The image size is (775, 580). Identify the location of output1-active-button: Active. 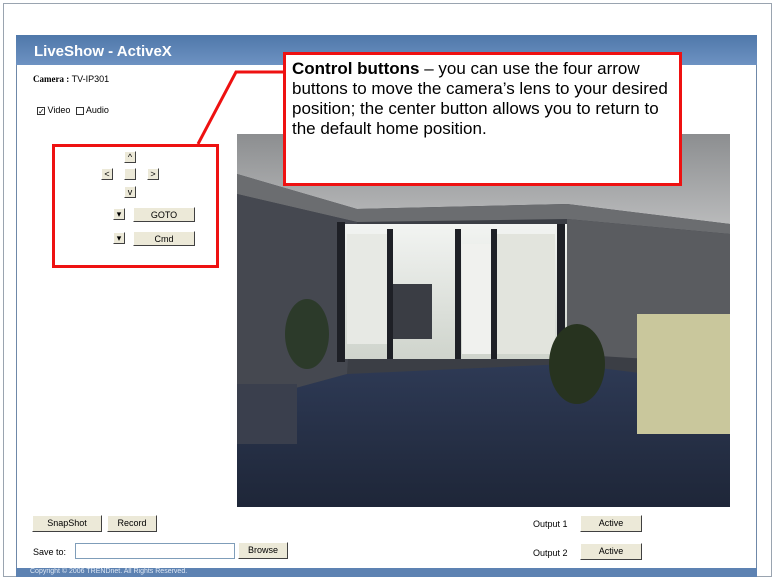
(611, 523).